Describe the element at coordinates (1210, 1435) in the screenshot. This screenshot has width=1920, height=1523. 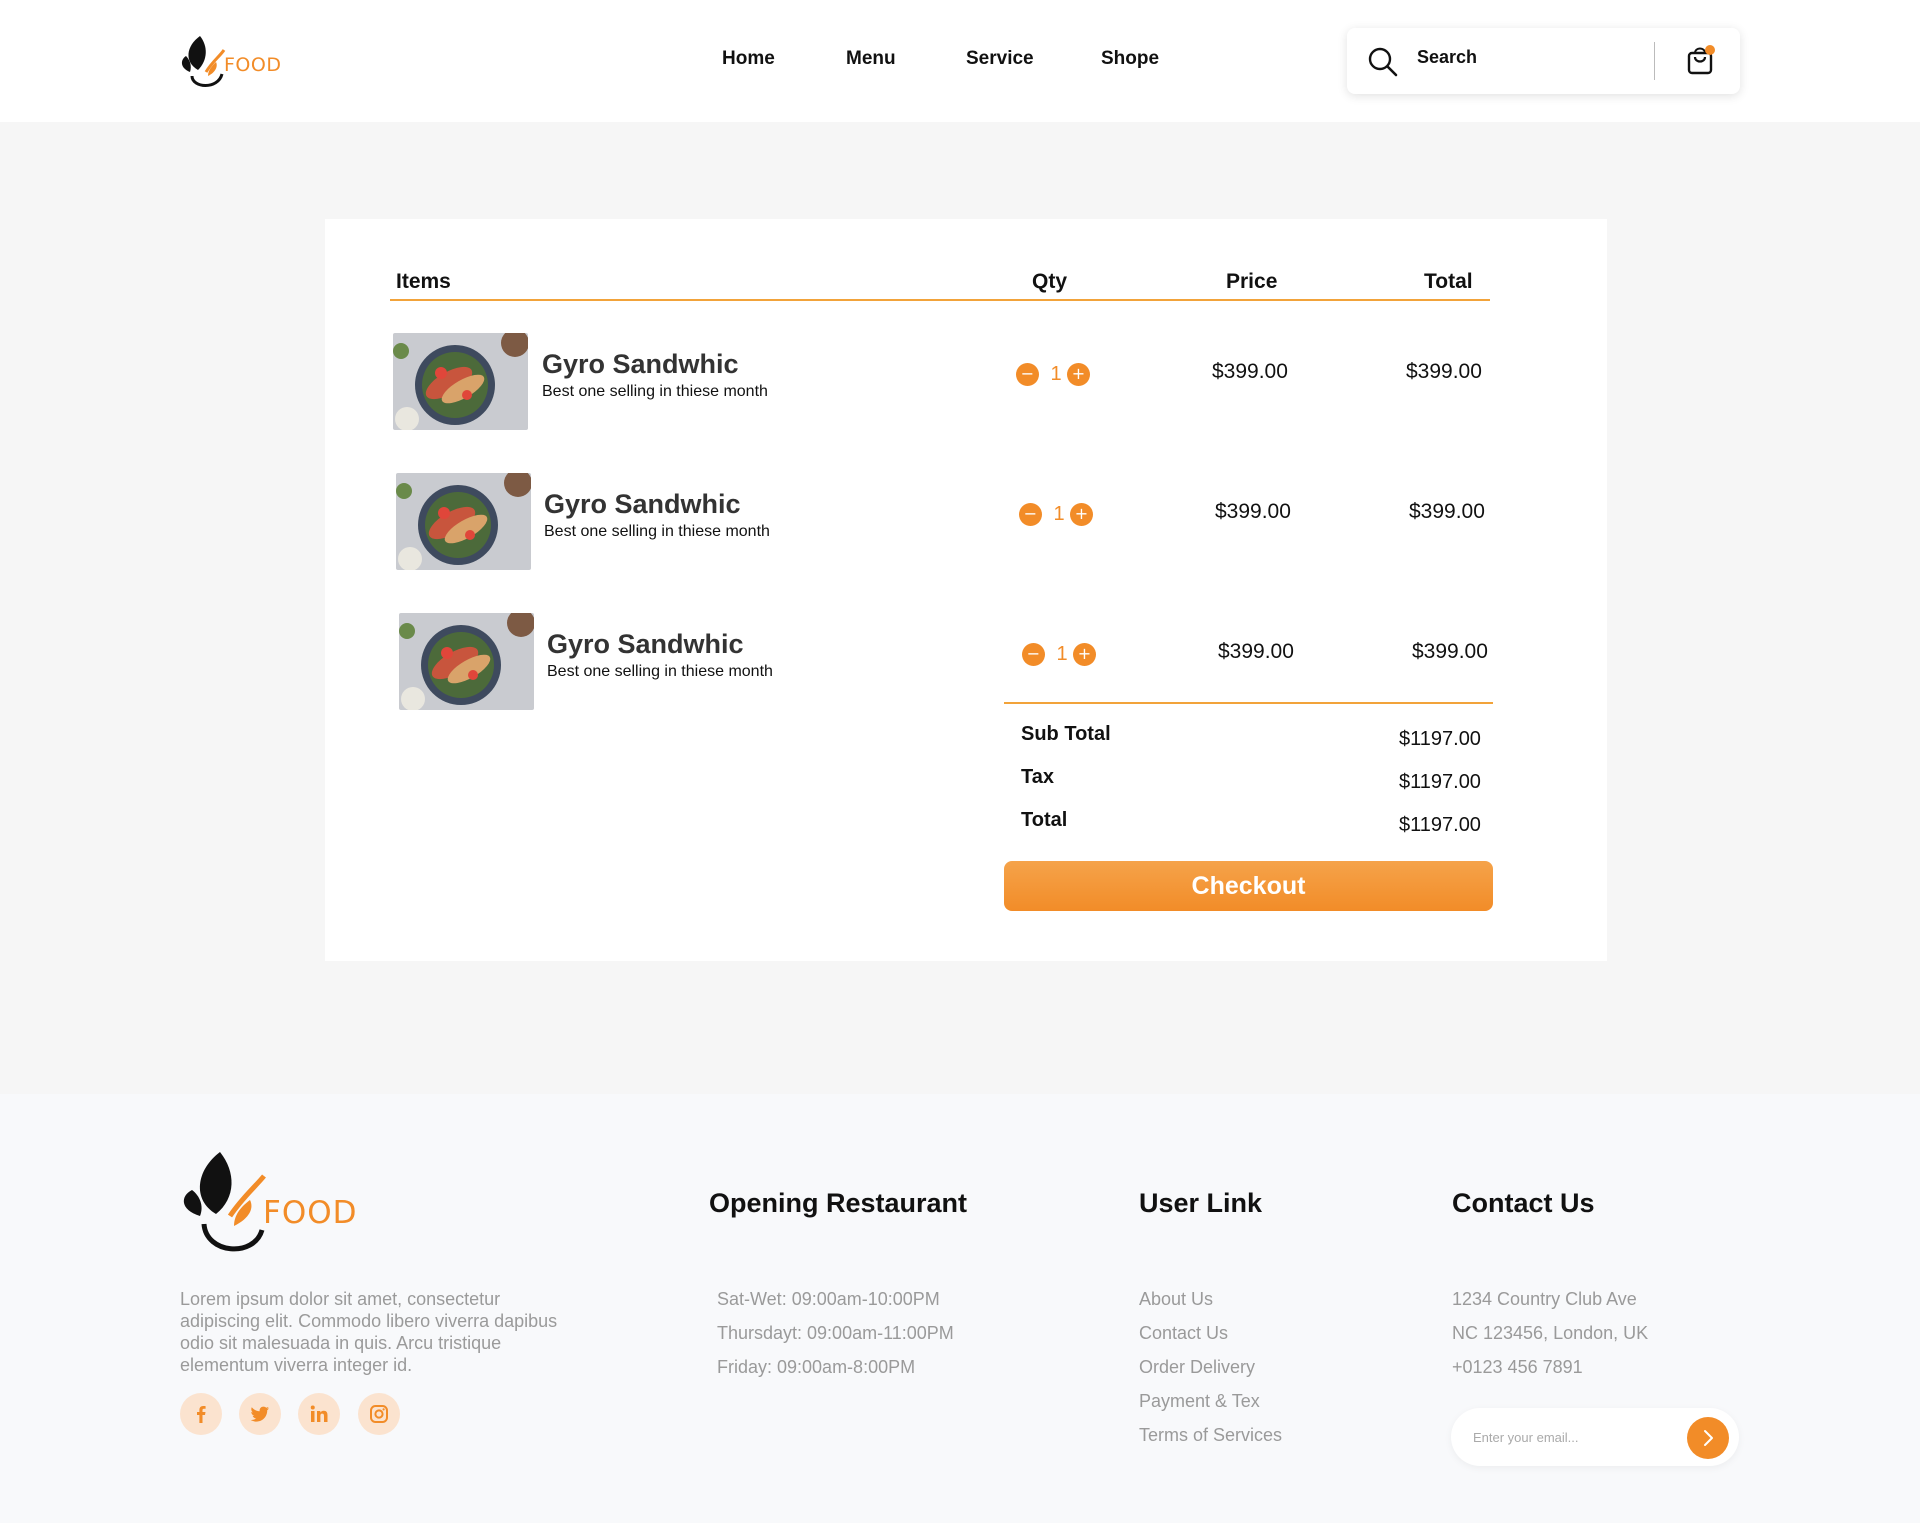
I see `footer-link-terms: Terms of Services` at that location.